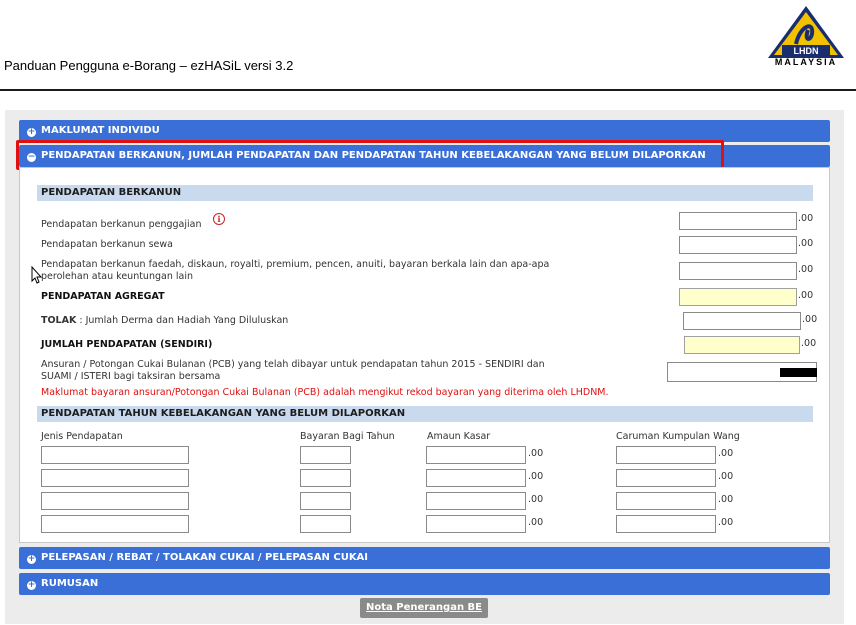  Describe the element at coordinates (459, 436) in the screenshot. I see `col-amaun-kasar: Amaun Kasar` at that location.